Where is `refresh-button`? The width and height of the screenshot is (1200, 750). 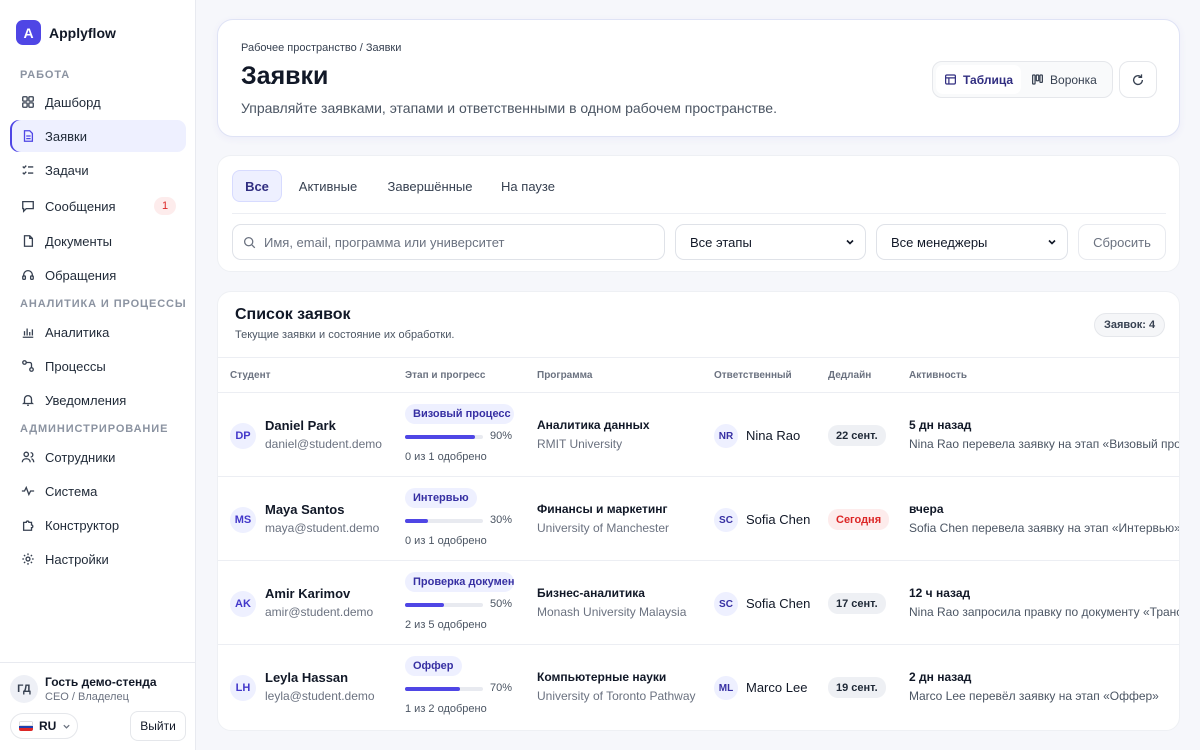
refresh-button is located at coordinates (1138, 79).